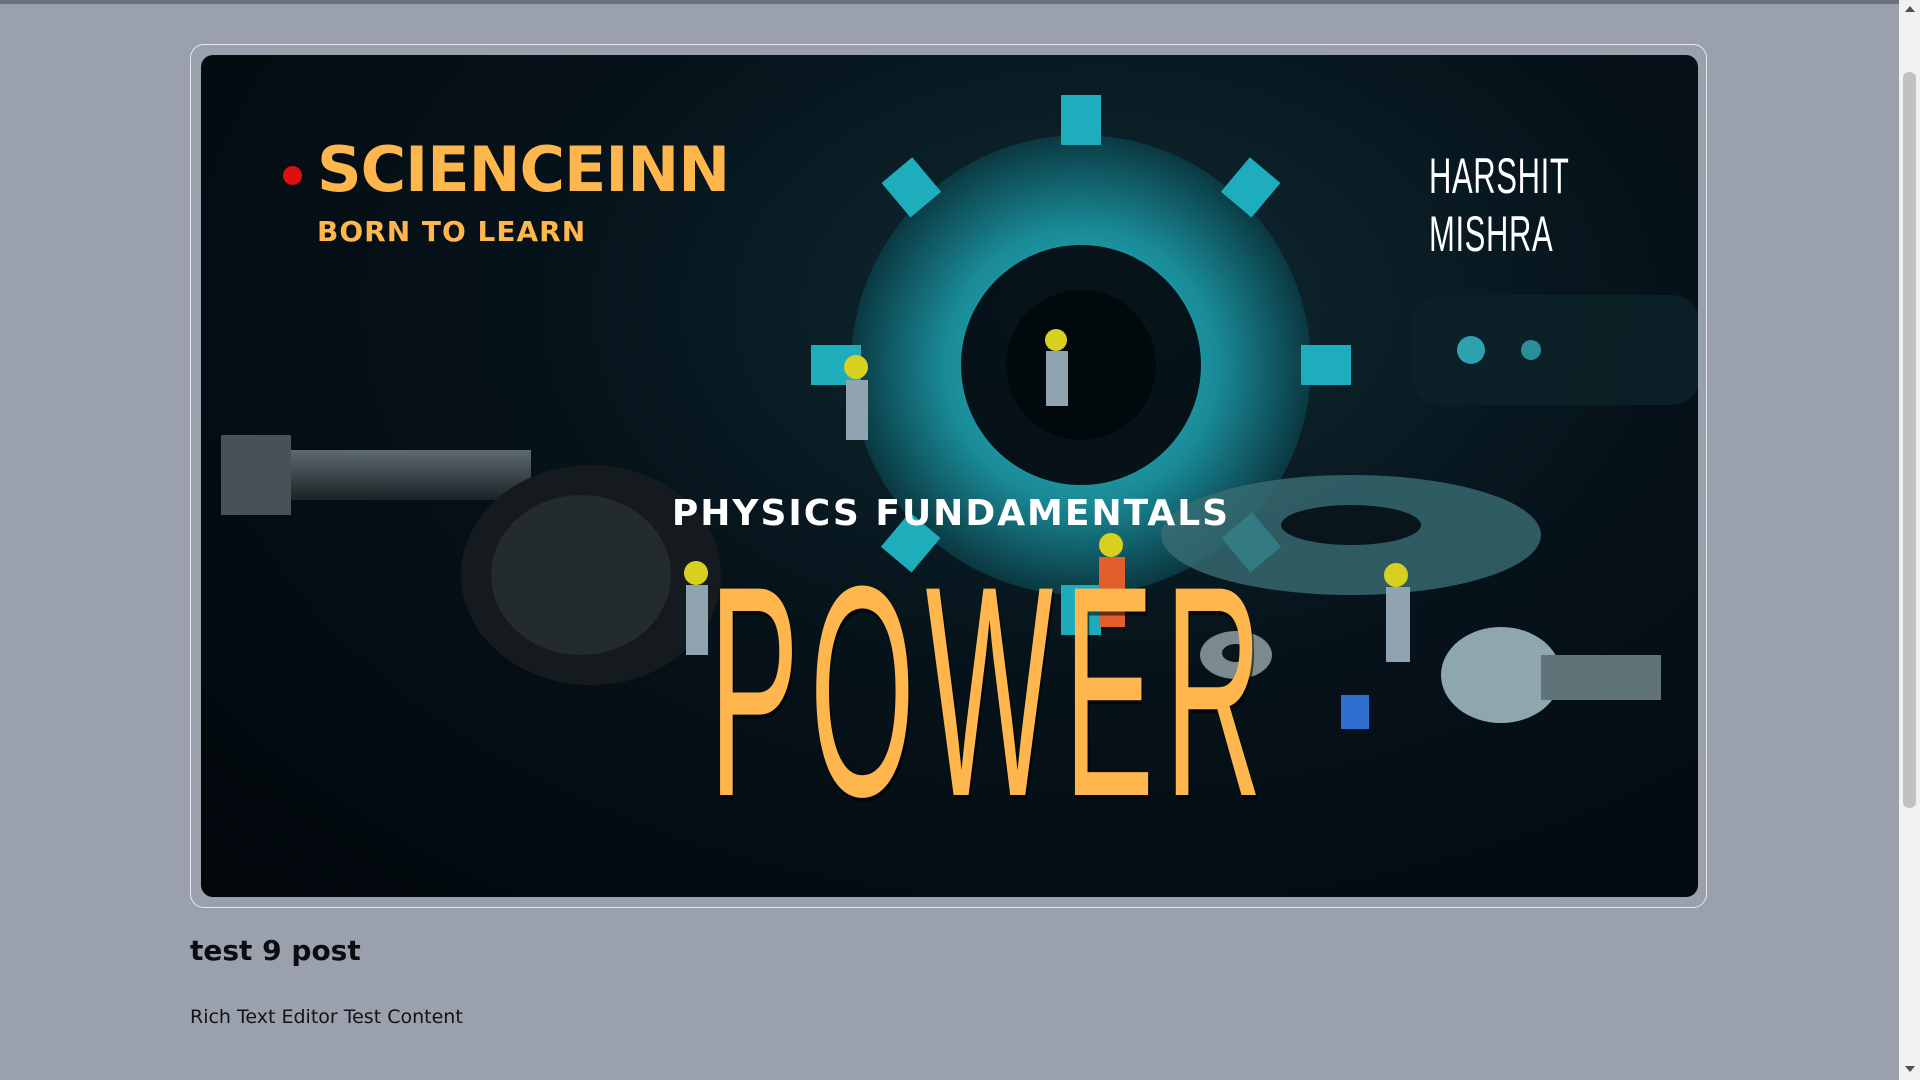 This screenshot has width=1920, height=1080. What do you see at coordinates (471, 560) in the screenshot?
I see `bolt-shape` at bounding box center [471, 560].